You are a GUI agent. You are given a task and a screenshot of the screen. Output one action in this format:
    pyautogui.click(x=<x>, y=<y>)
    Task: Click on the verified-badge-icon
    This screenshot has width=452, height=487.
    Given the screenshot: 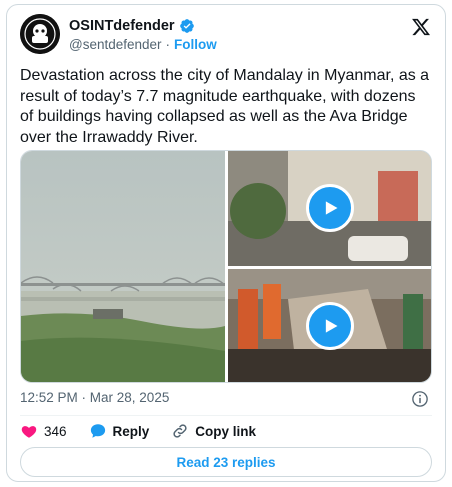 What is the action you would take?
    pyautogui.click(x=186, y=26)
    